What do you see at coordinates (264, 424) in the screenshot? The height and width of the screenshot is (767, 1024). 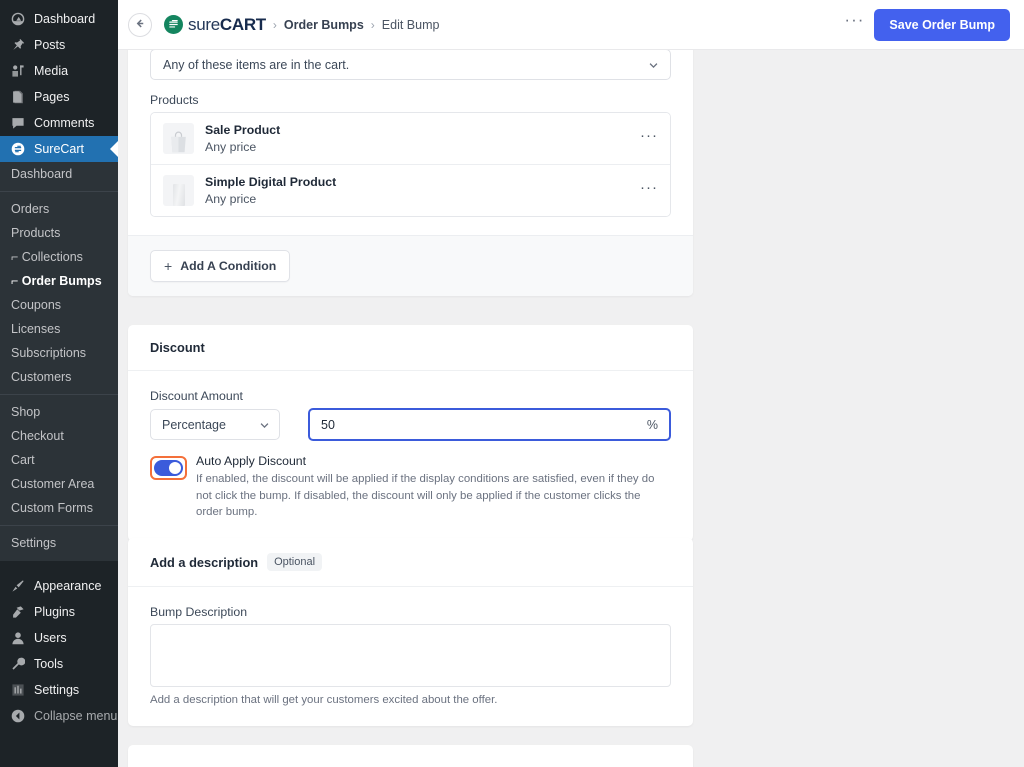 I see `chevron-down-icon` at bounding box center [264, 424].